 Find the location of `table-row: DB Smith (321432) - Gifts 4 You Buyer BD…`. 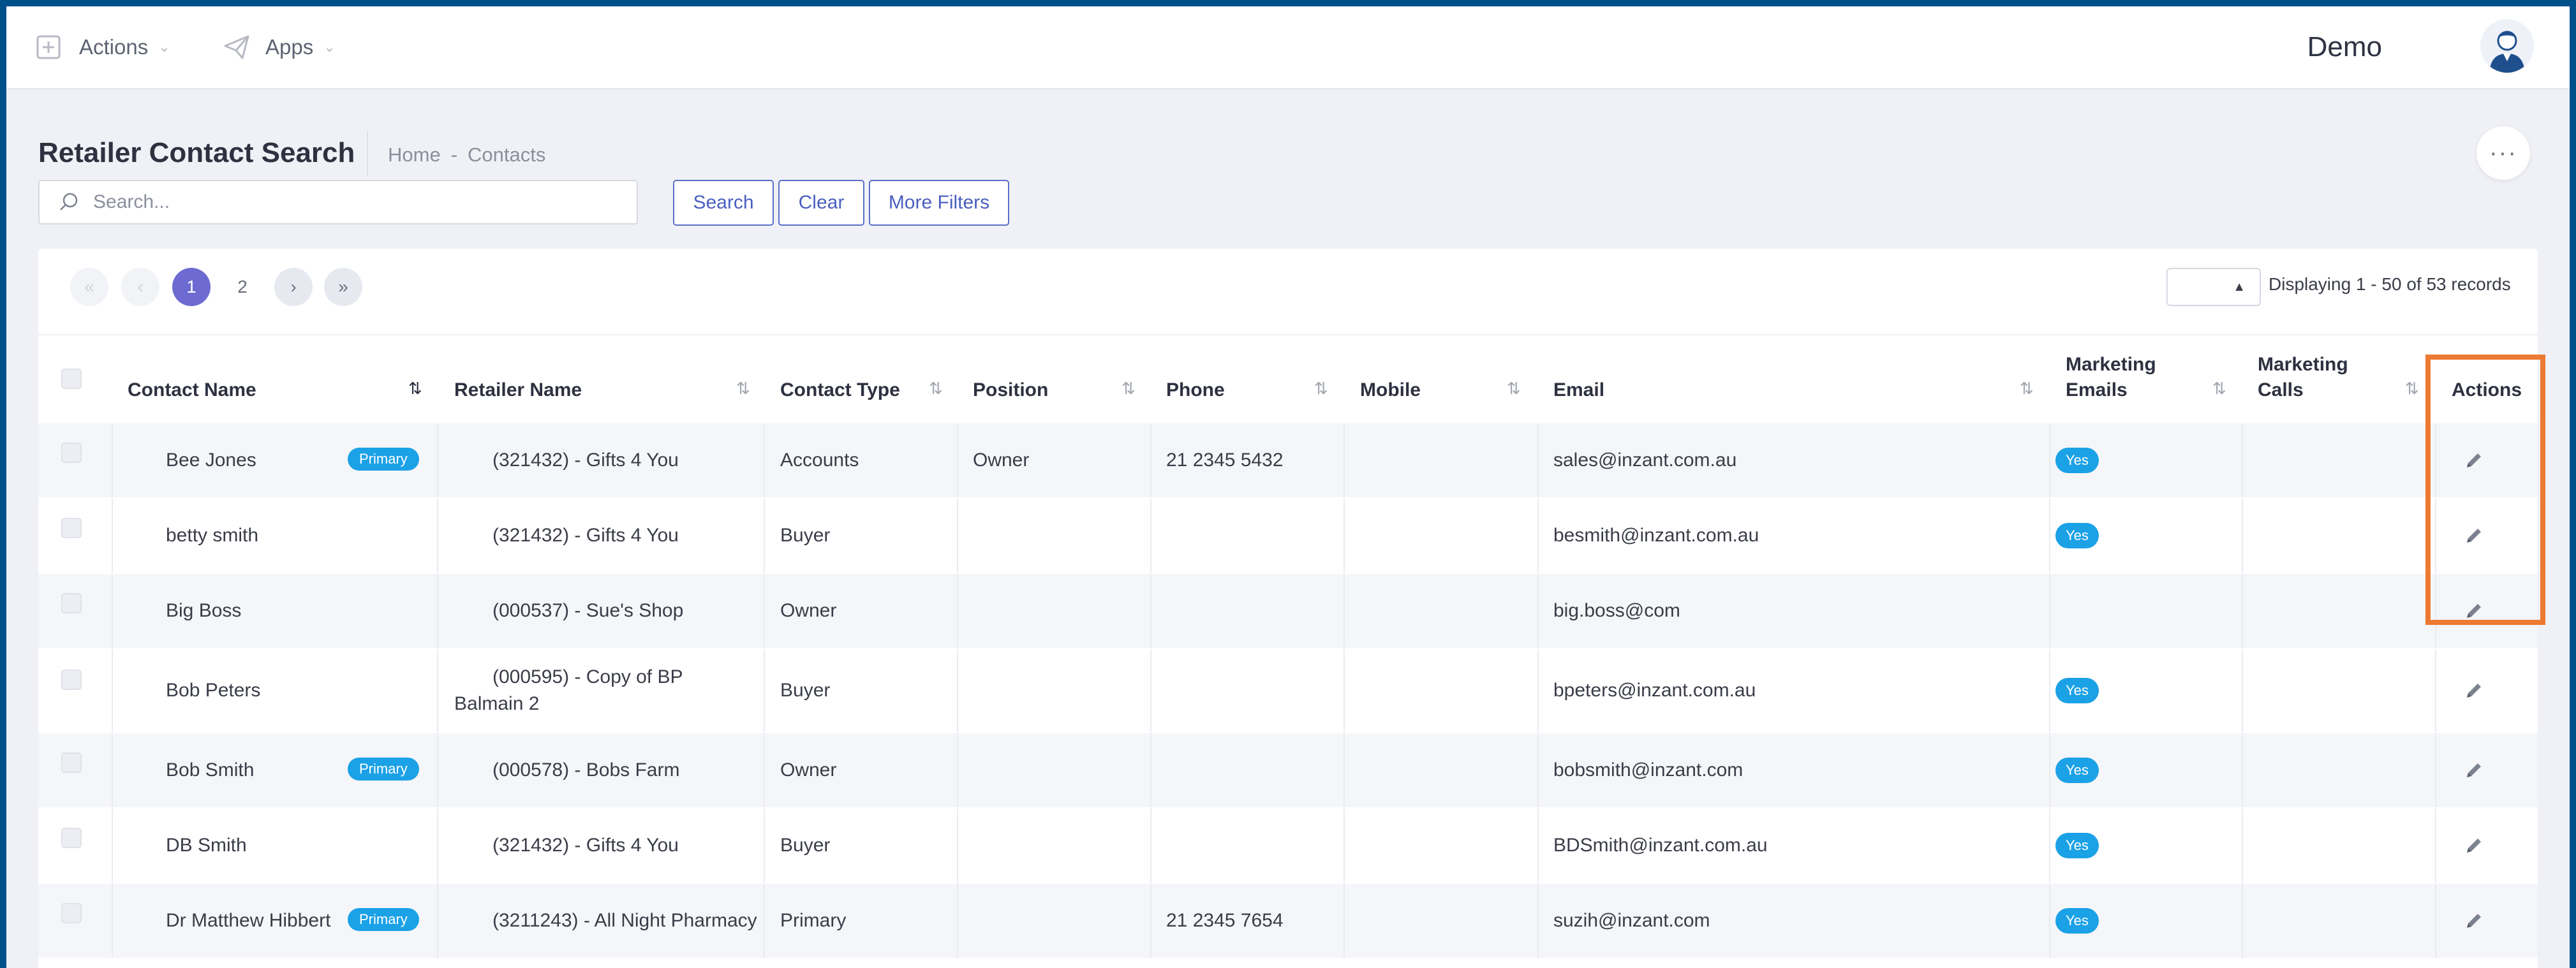

table-row: DB Smith (321432) - Gifts 4 You Buyer BD… is located at coordinates (1288, 845).